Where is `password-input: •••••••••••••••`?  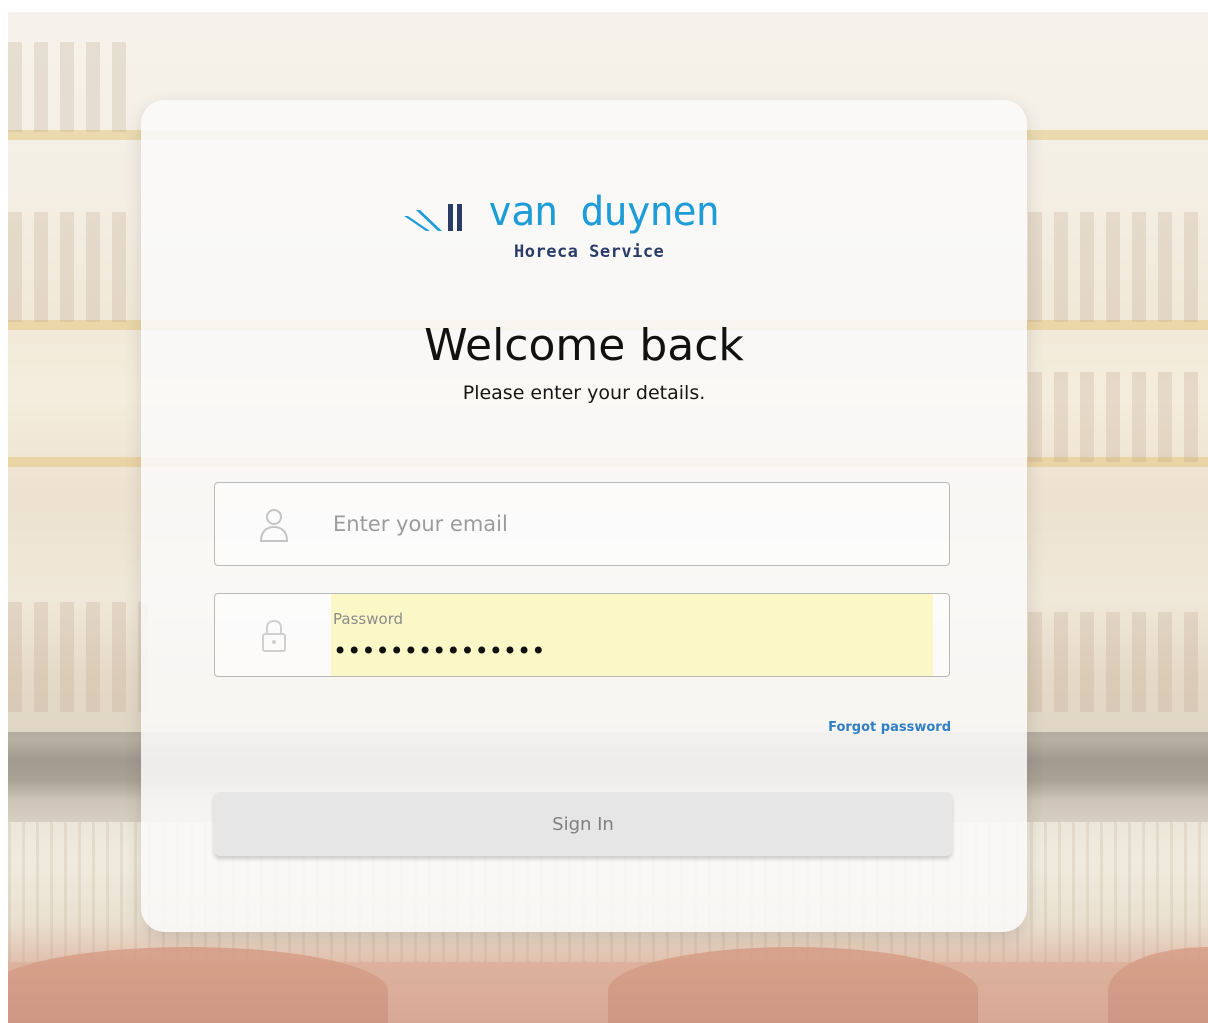 password-input: ••••••••••••••• is located at coordinates (439, 651).